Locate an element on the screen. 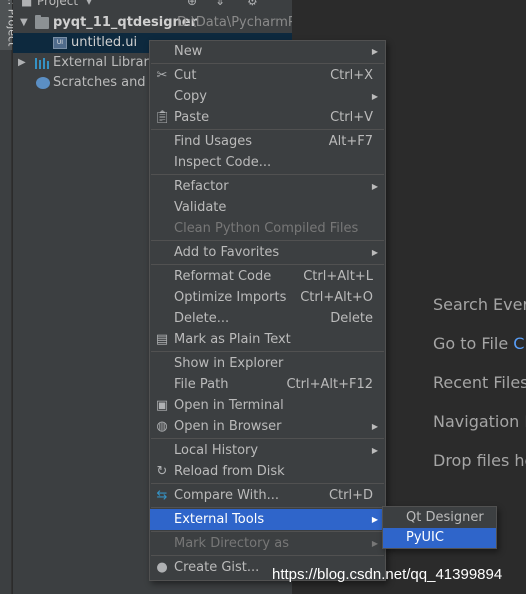 Image resolution: width=526 pixels, height=594 pixels. project-tool-tab: 1: Project is located at coordinates (9, 25).